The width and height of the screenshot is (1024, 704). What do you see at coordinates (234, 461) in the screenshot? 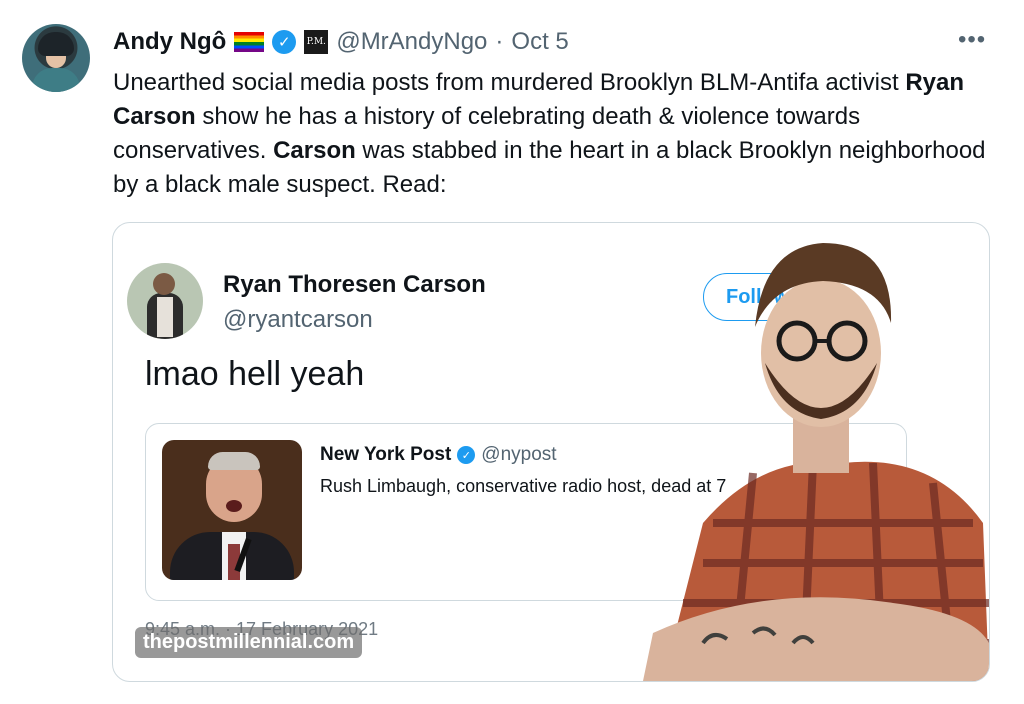
I see `thumb-hair` at bounding box center [234, 461].